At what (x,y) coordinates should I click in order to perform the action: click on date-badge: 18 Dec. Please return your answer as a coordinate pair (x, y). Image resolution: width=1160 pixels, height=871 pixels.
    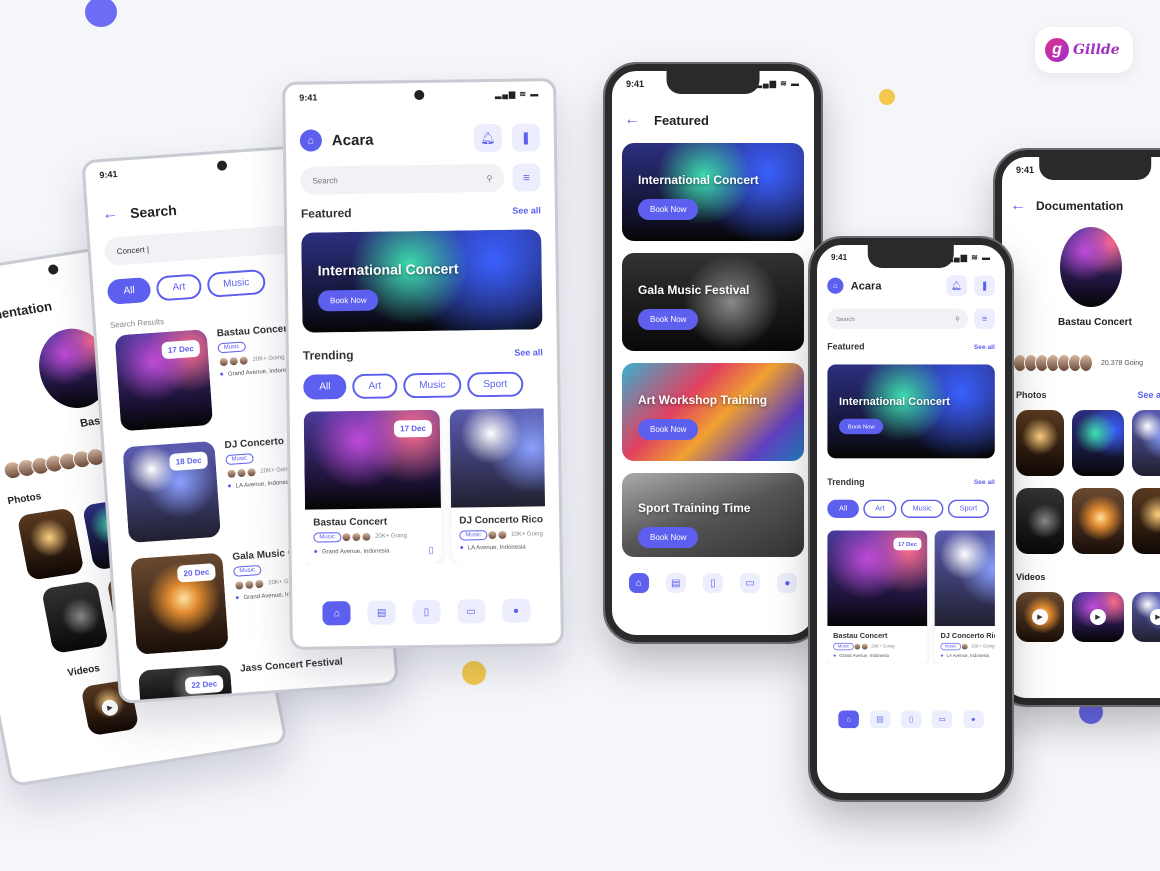
    Looking at the image, I should click on (189, 461).